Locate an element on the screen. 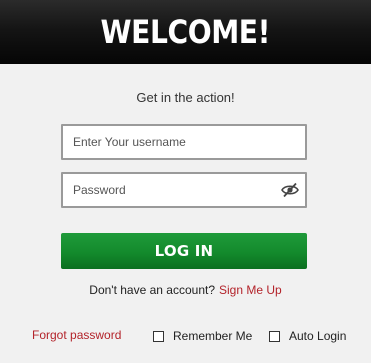  username-field-wrapper is located at coordinates (184, 142).